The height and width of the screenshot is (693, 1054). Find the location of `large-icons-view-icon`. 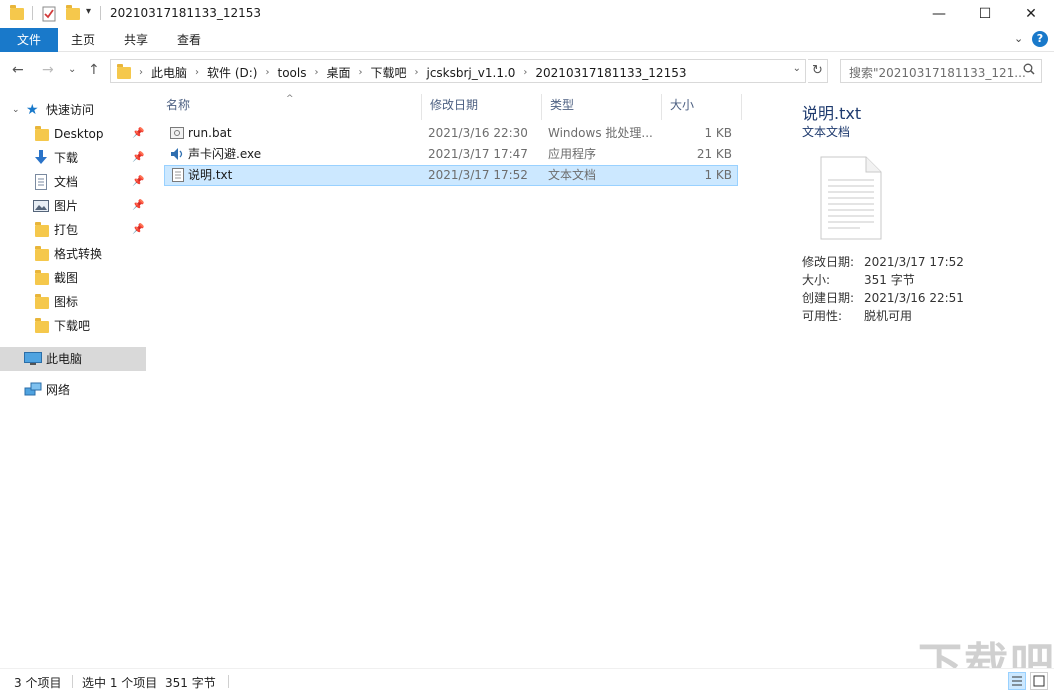

large-icons-view-icon is located at coordinates (1039, 681).